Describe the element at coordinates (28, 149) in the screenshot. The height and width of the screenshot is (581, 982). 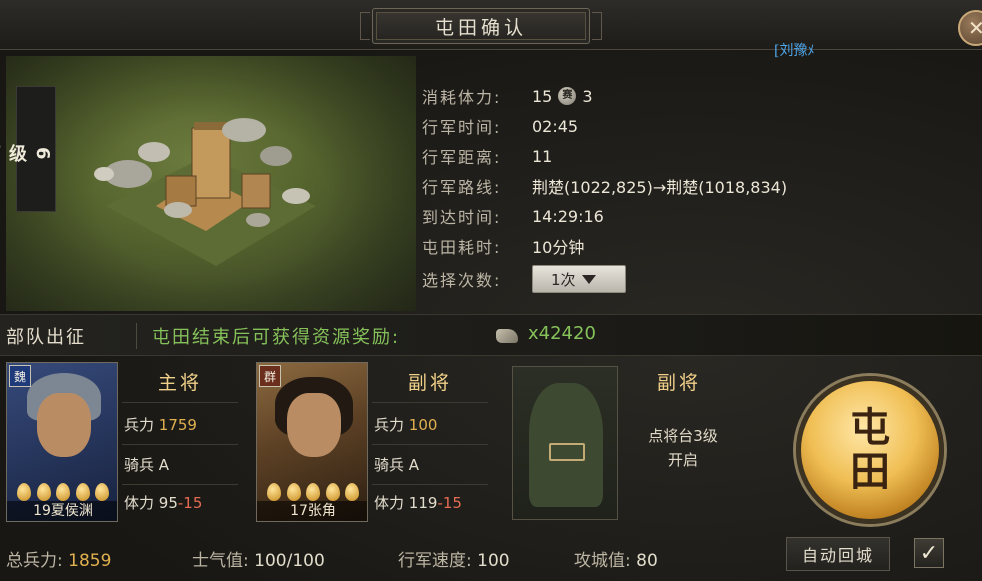
I see `tile-level-banner: 6 级 石 料` at that location.